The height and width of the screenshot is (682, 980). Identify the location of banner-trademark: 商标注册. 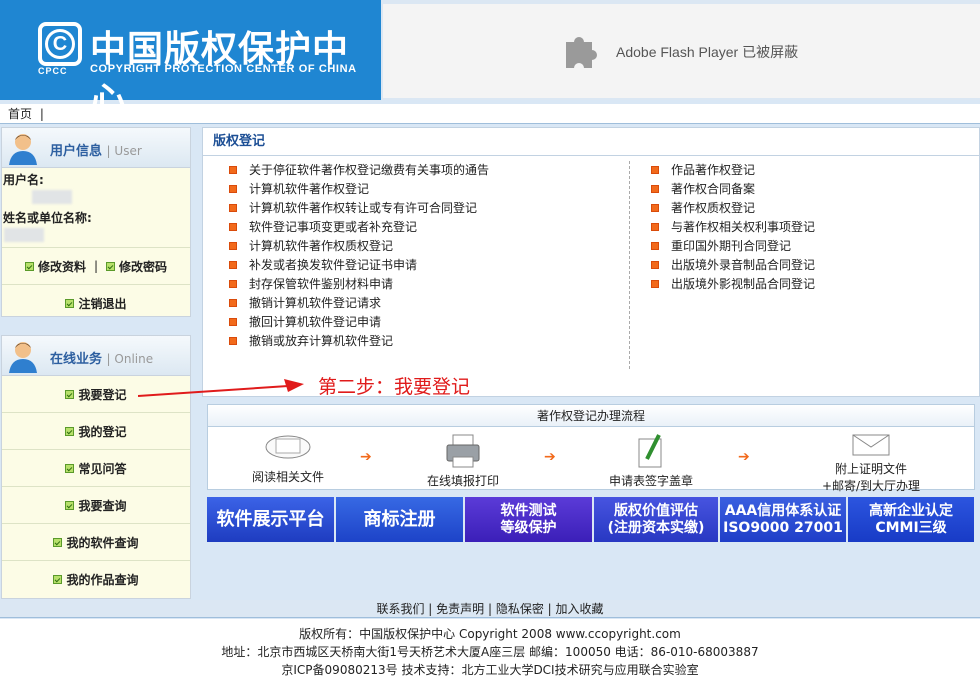
(399, 519).